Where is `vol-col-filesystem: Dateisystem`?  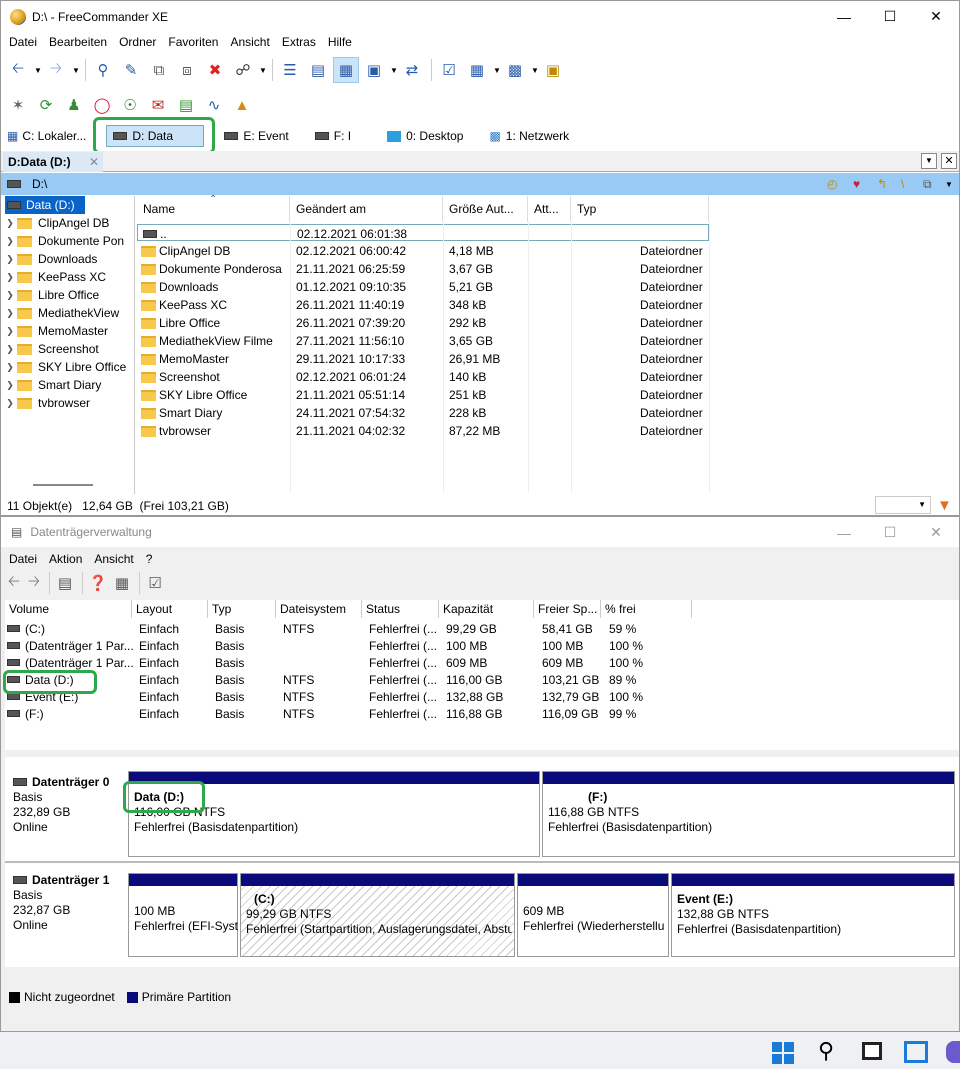
vol-col-filesystem: Dateisystem is located at coordinates (319, 609).